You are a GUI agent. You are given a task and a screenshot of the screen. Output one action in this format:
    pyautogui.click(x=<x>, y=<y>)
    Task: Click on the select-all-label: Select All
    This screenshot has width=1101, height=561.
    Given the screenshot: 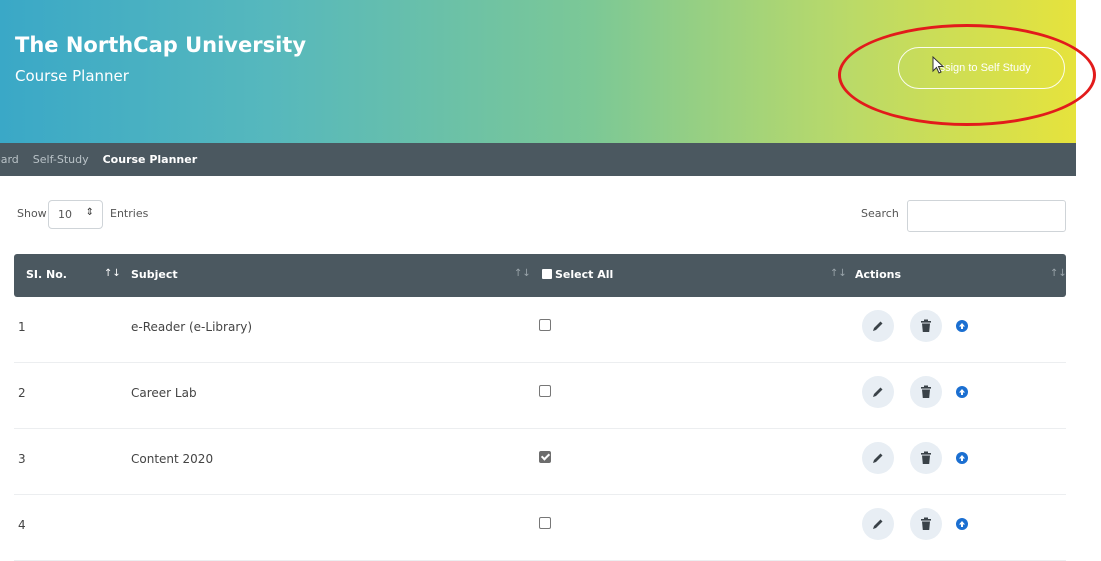 What is the action you would take?
    pyautogui.click(x=584, y=274)
    